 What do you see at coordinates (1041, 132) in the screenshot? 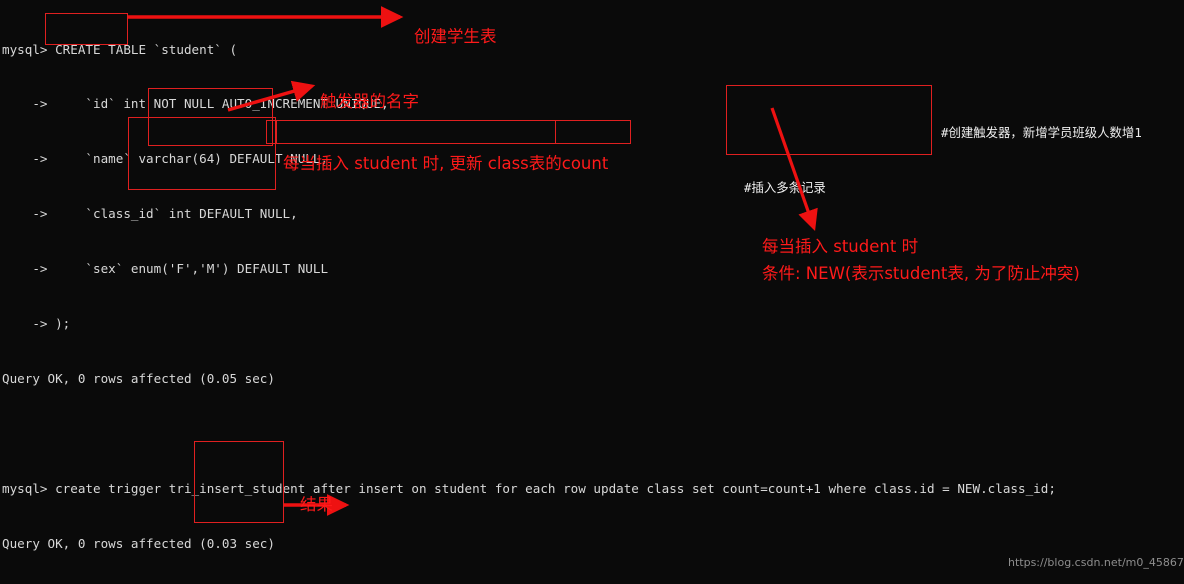
I see `inline-comment-create-trigger: #创建触发器，新增学员班级人数增1` at bounding box center [1041, 132].